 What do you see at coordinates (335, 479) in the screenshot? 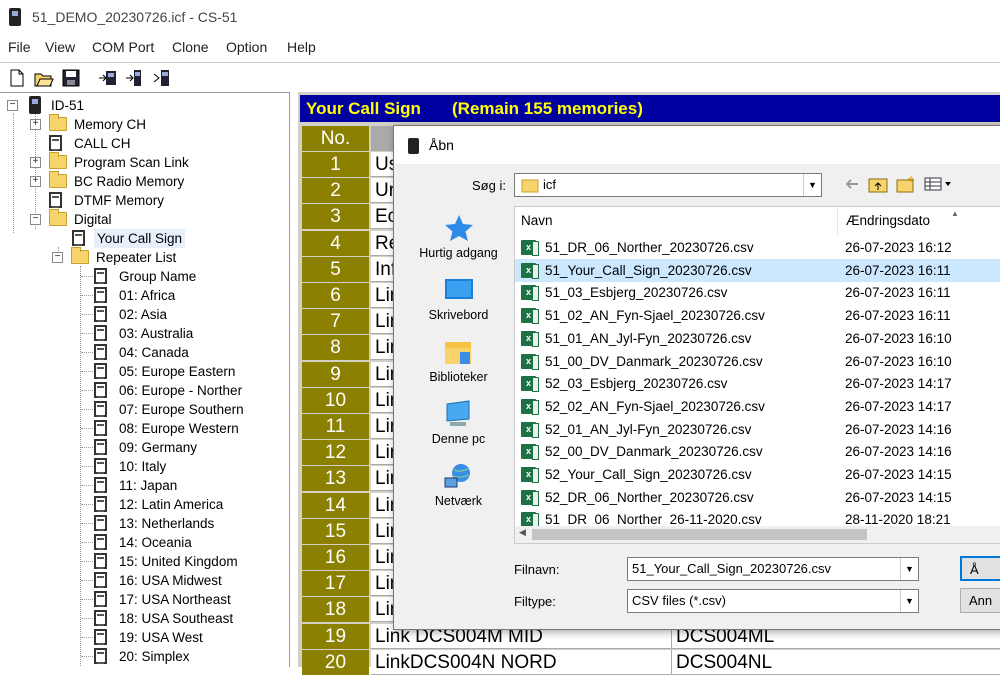
I see `row-number: 13` at bounding box center [335, 479].